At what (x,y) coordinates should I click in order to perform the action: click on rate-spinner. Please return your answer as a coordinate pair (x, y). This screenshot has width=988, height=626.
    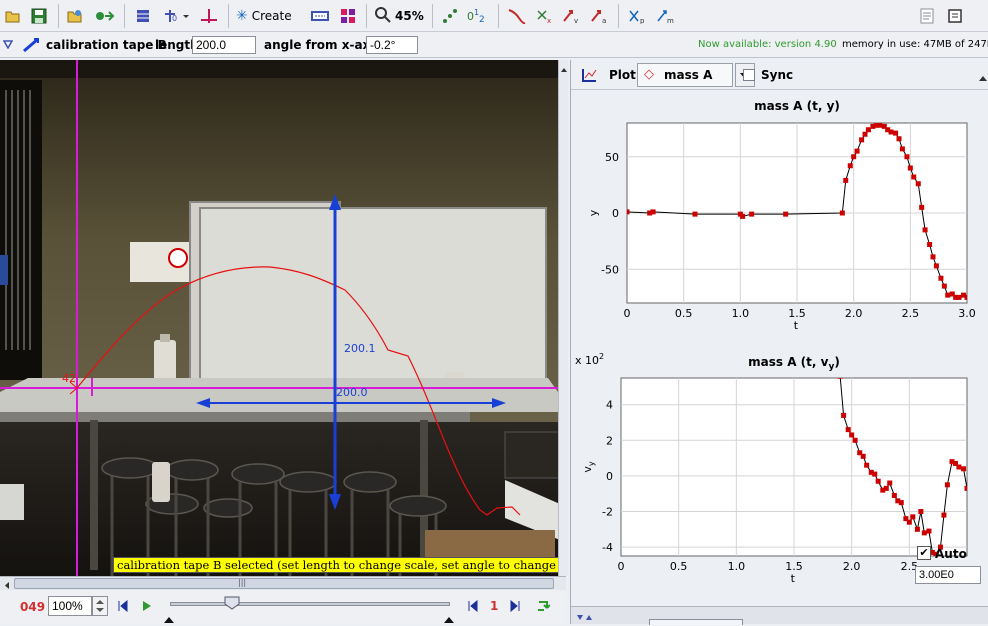
    Looking at the image, I should click on (100, 606).